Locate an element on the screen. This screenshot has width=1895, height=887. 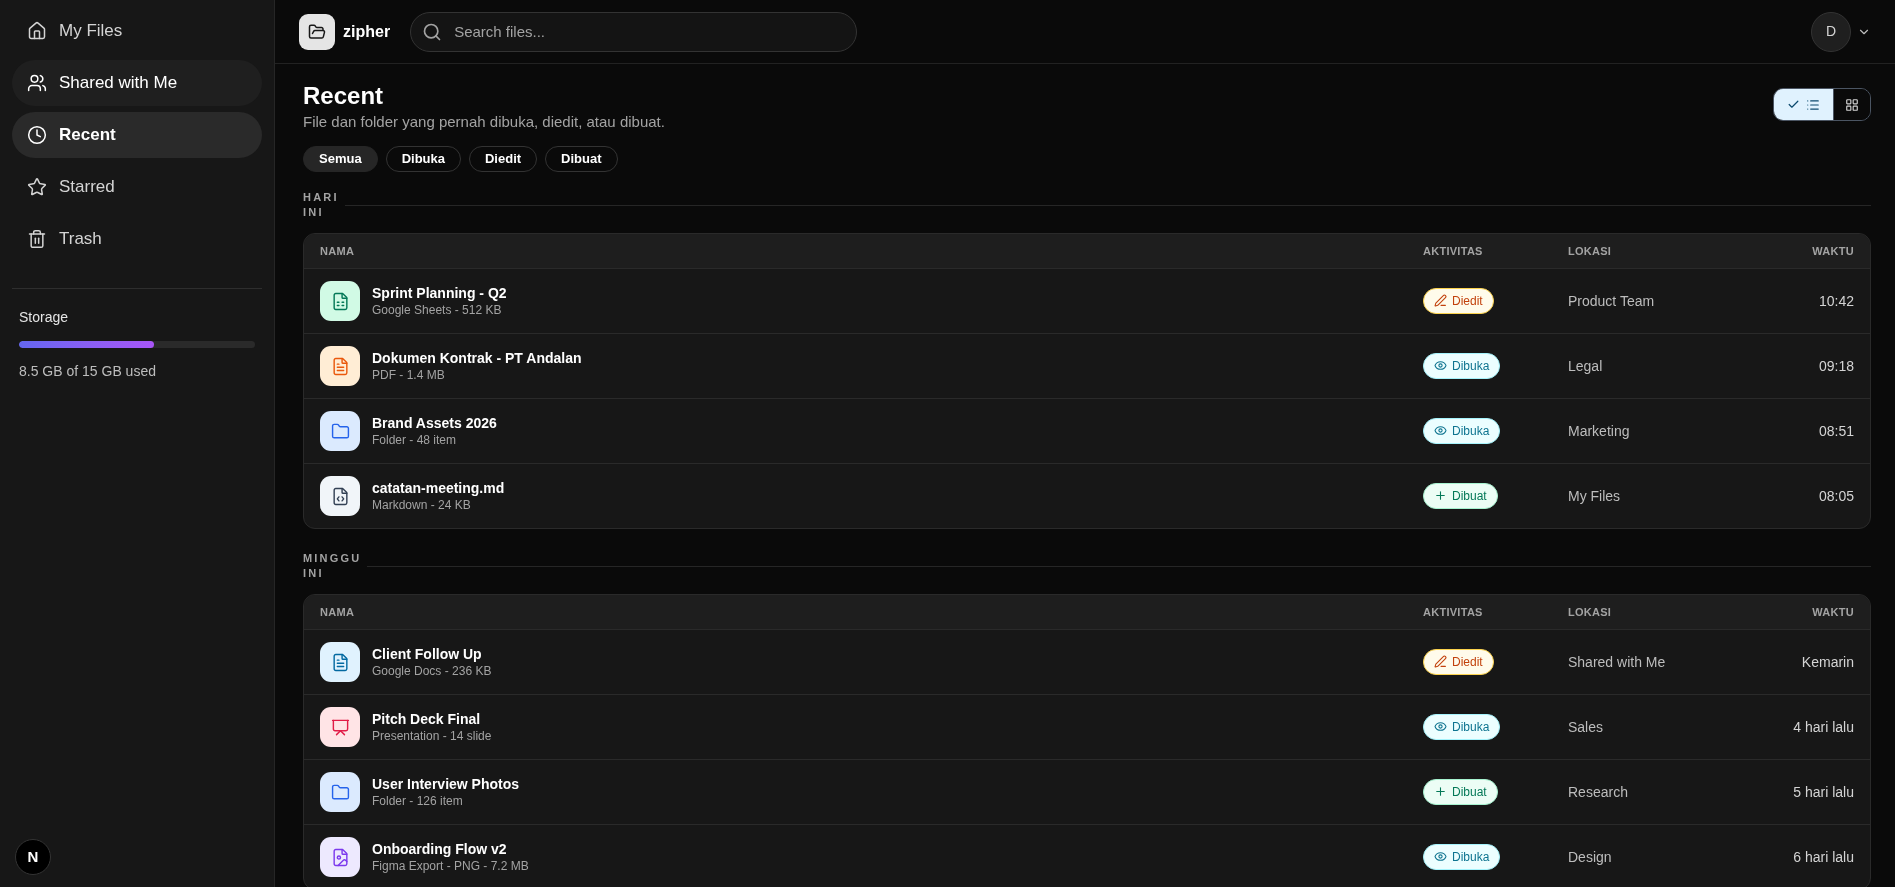
file-name: Brand Assets 2026 is located at coordinates (434, 423).